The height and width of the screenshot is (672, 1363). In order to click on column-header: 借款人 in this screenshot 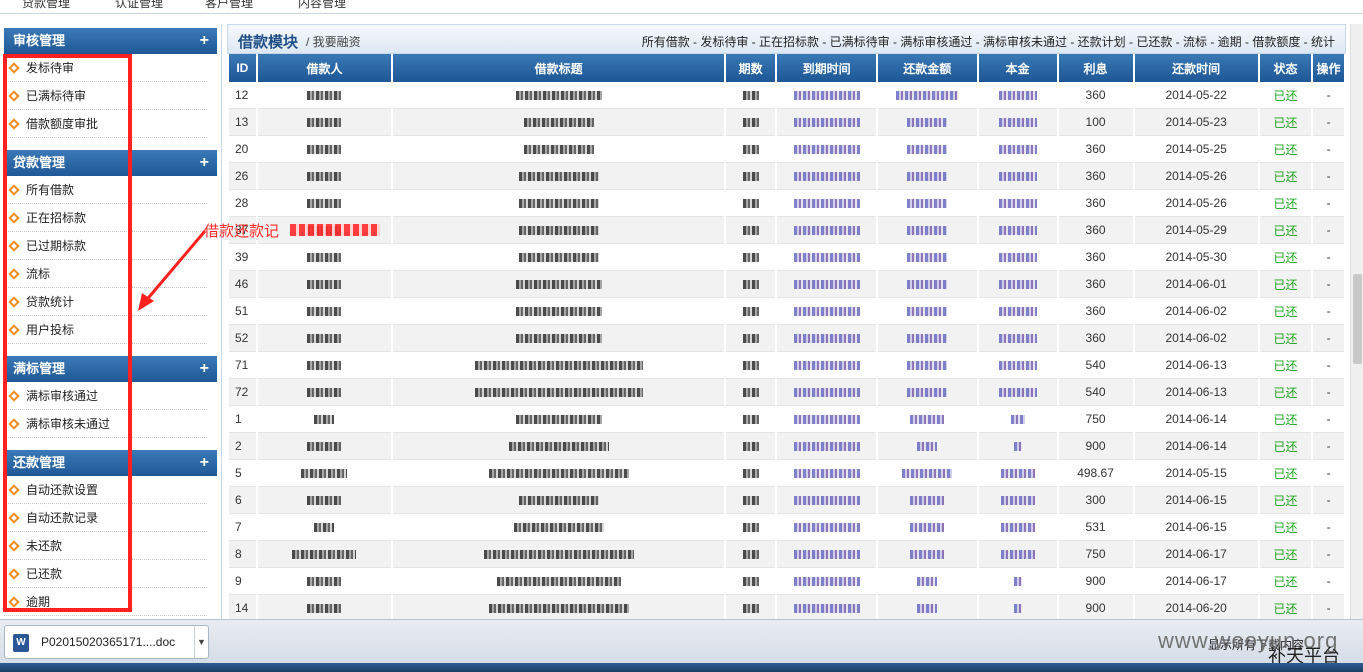, I will do `click(324, 68)`.